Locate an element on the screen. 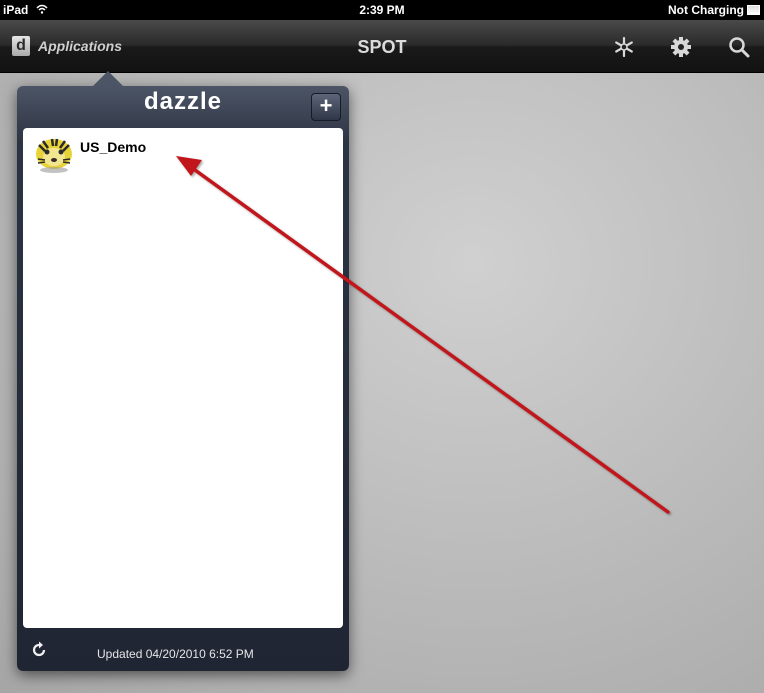 This screenshot has width=764, height=693. gear-icon is located at coordinates (681, 47).